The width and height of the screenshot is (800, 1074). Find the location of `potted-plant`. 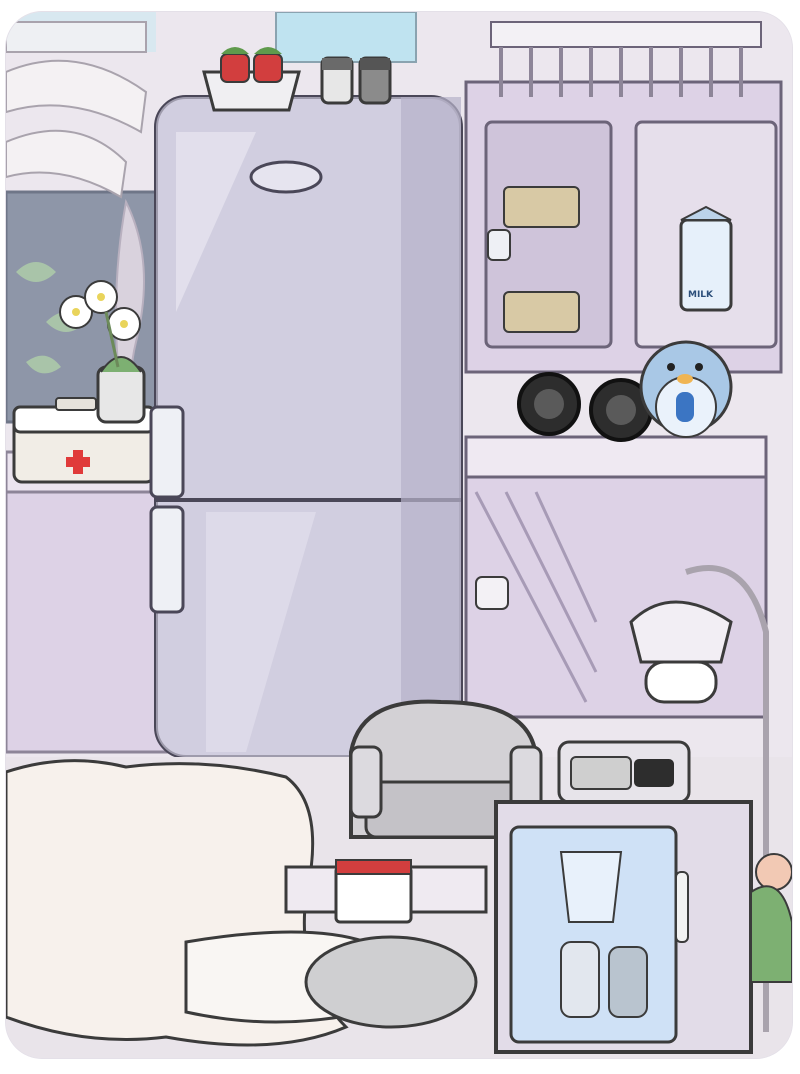

potted-plant is located at coordinates (771, 918).